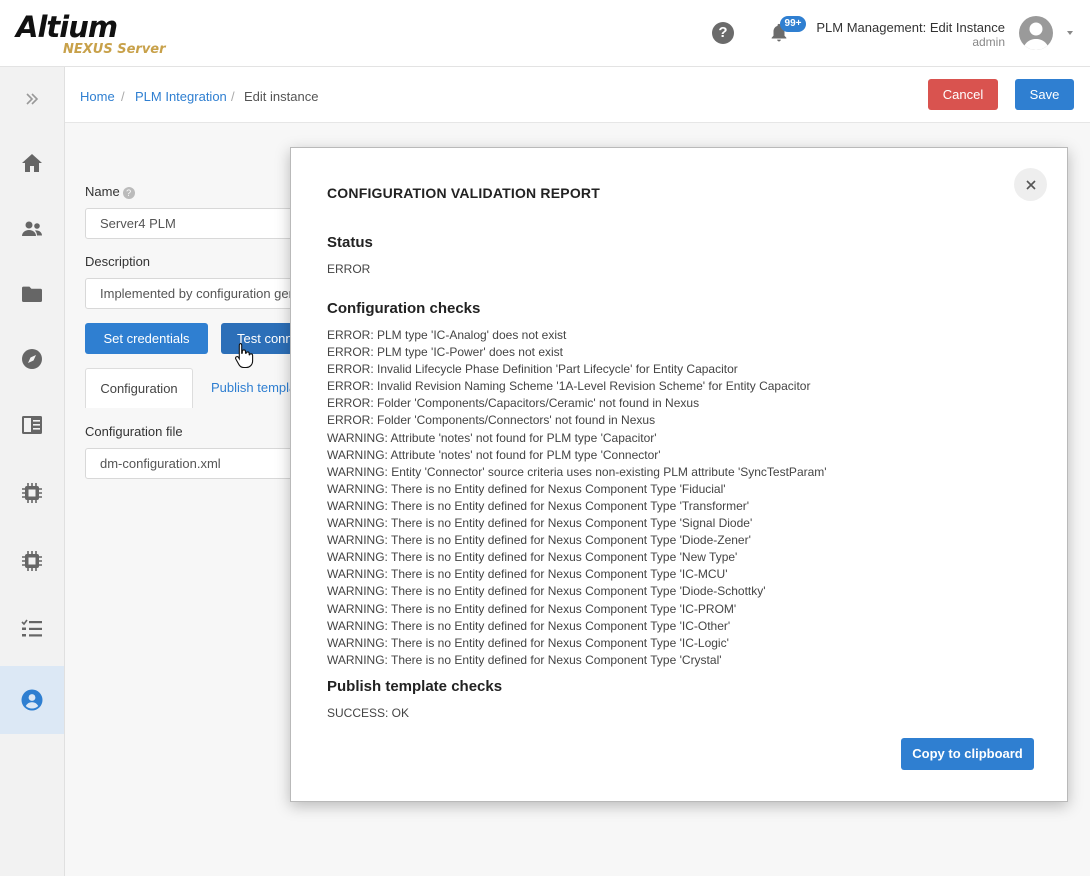 The image size is (1090, 876). I want to click on user-silhouette-icon, so click(1036, 36).